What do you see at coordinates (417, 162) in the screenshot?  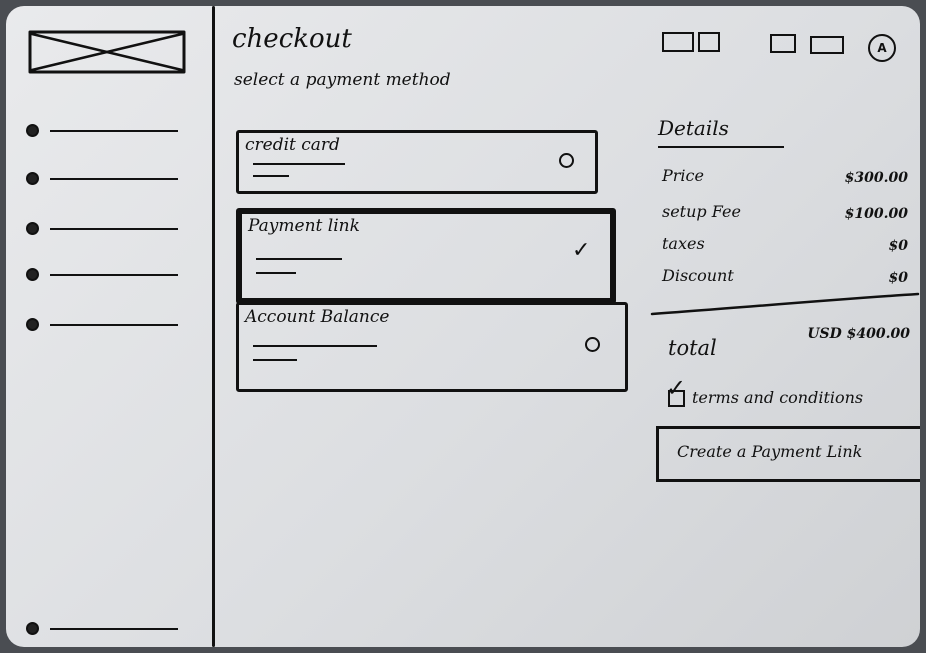 I see `payment-option-credit-card: credit card` at bounding box center [417, 162].